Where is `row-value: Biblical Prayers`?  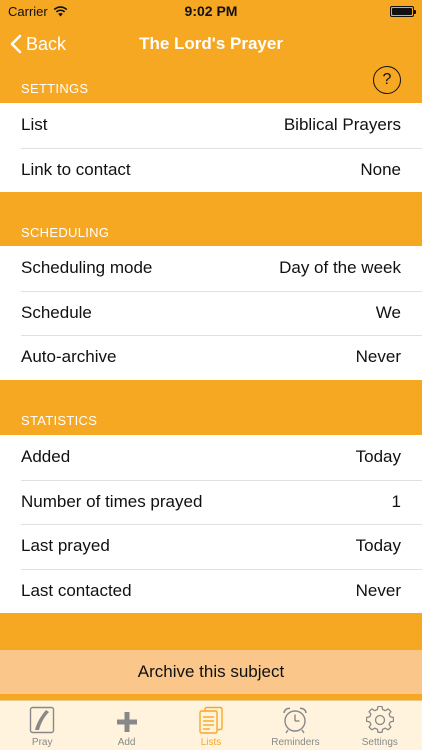
row-value: Biblical Prayers is located at coordinates (342, 125).